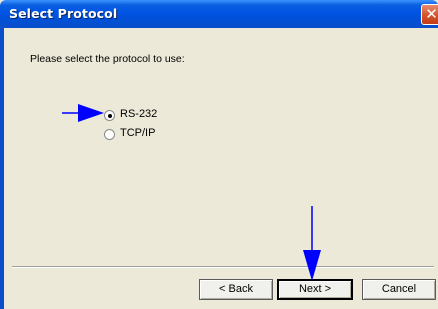 The height and width of the screenshot is (309, 438). What do you see at coordinates (63, 13) in the screenshot?
I see `window-title: Select Protocol` at bounding box center [63, 13].